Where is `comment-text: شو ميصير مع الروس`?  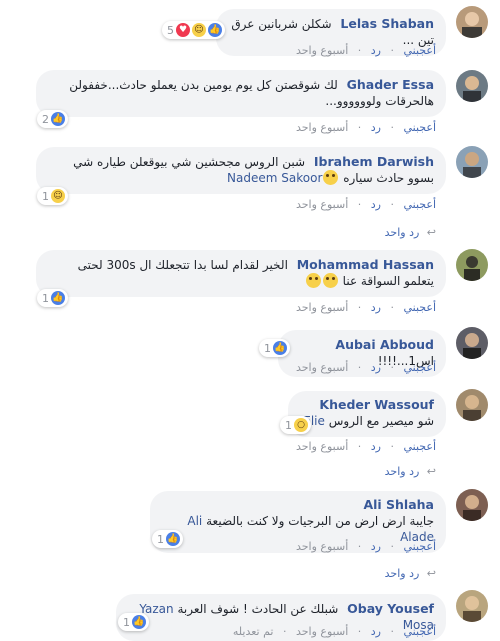 comment-text: شو ميصير مع الروس is located at coordinates (381, 421).